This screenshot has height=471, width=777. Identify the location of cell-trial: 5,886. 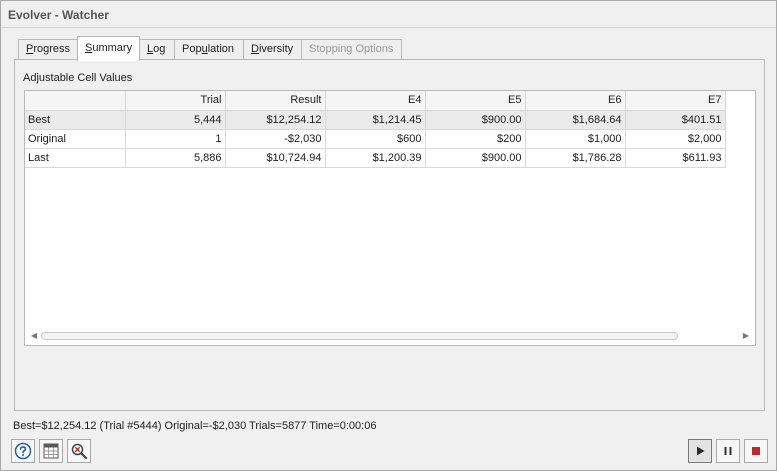
(175, 158).